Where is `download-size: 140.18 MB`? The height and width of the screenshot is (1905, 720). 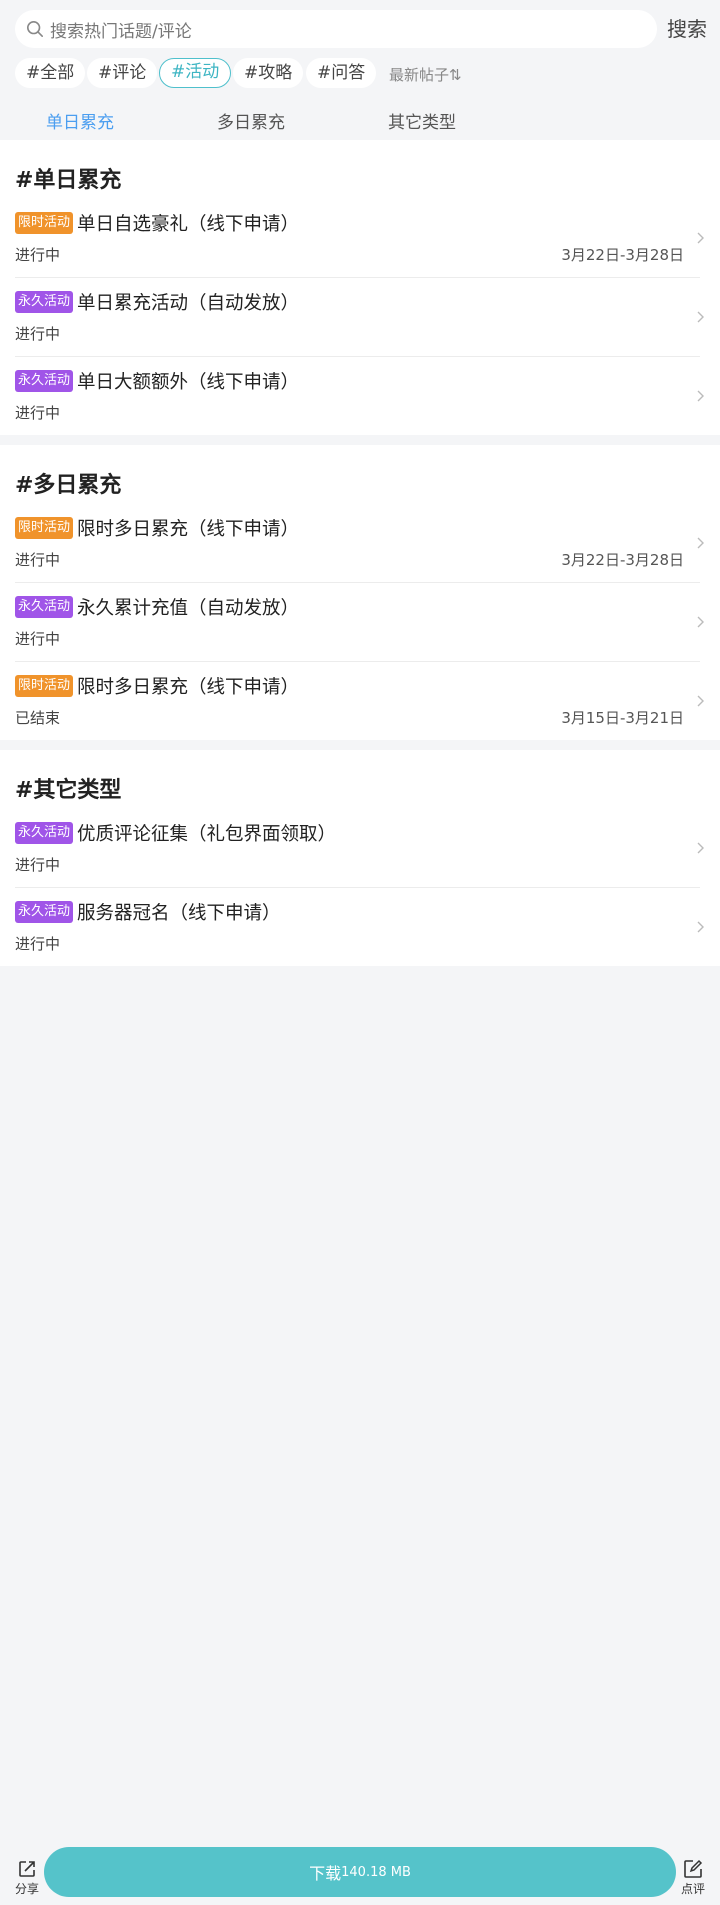
download-size: 140.18 MB is located at coordinates (376, 1872).